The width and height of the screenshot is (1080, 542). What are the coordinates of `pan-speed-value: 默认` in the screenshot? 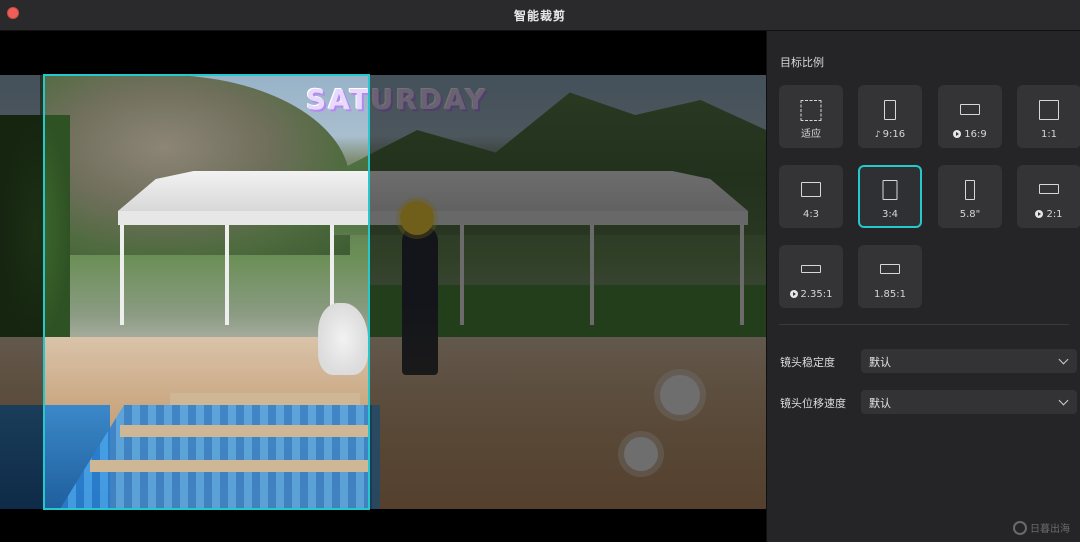 It's located at (880, 403).